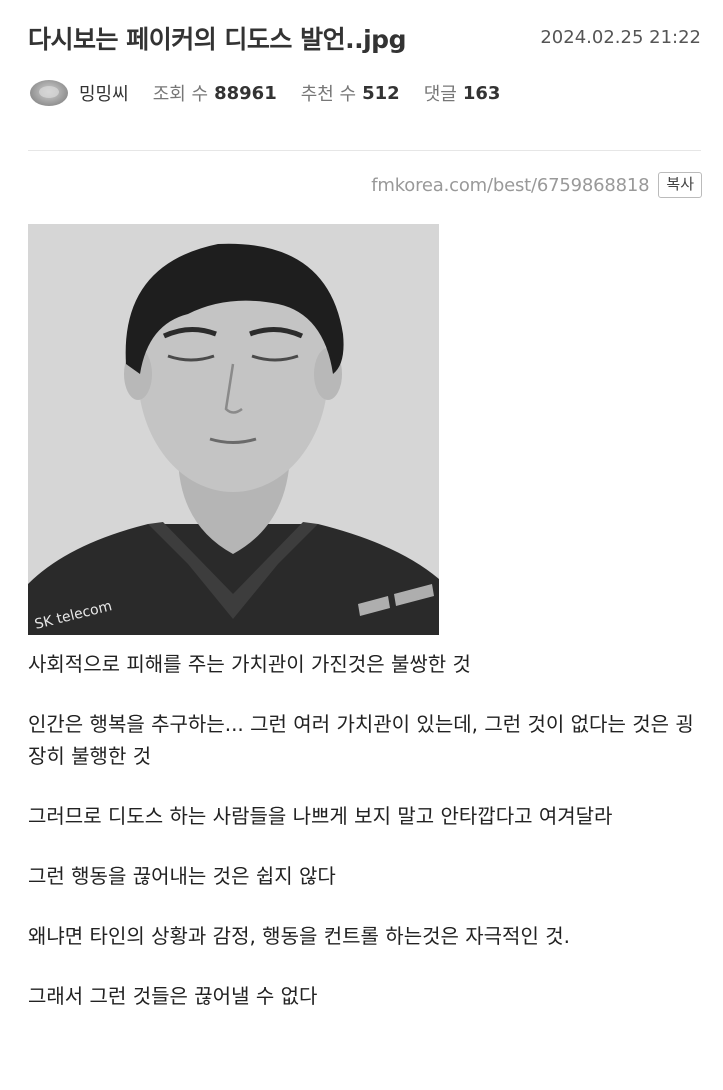 This screenshot has height=1090, width=723. I want to click on comments-label: 댓글, so click(440, 94).